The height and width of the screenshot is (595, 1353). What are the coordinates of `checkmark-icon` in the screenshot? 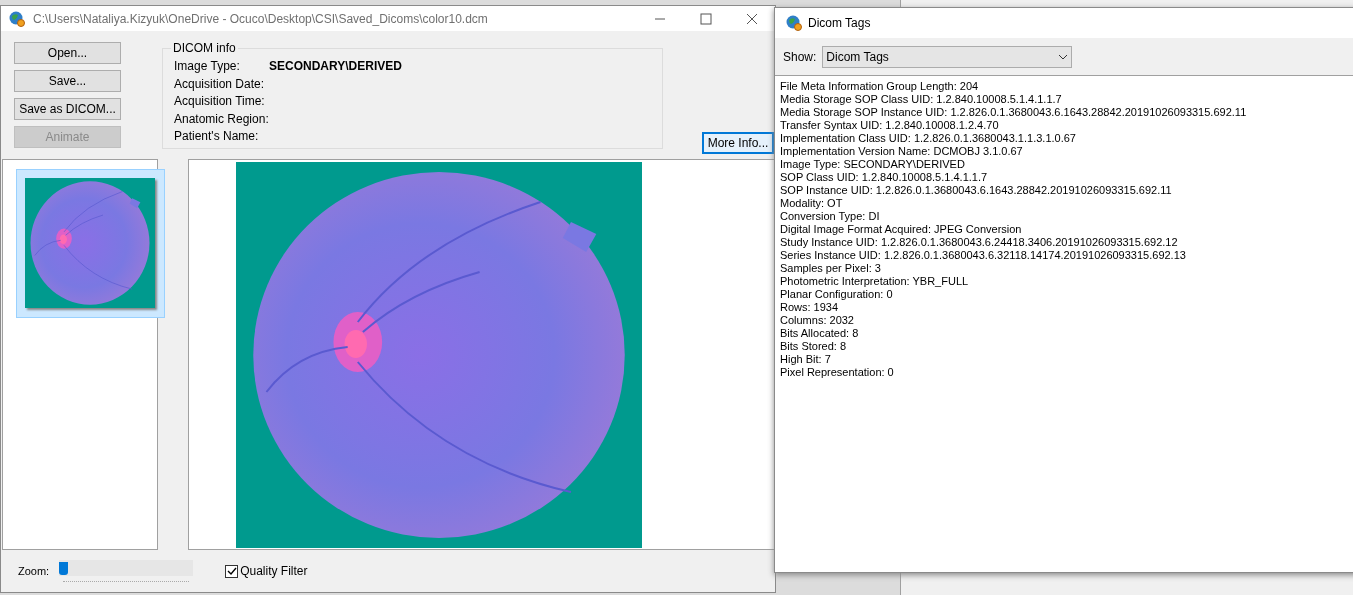 It's located at (231, 571).